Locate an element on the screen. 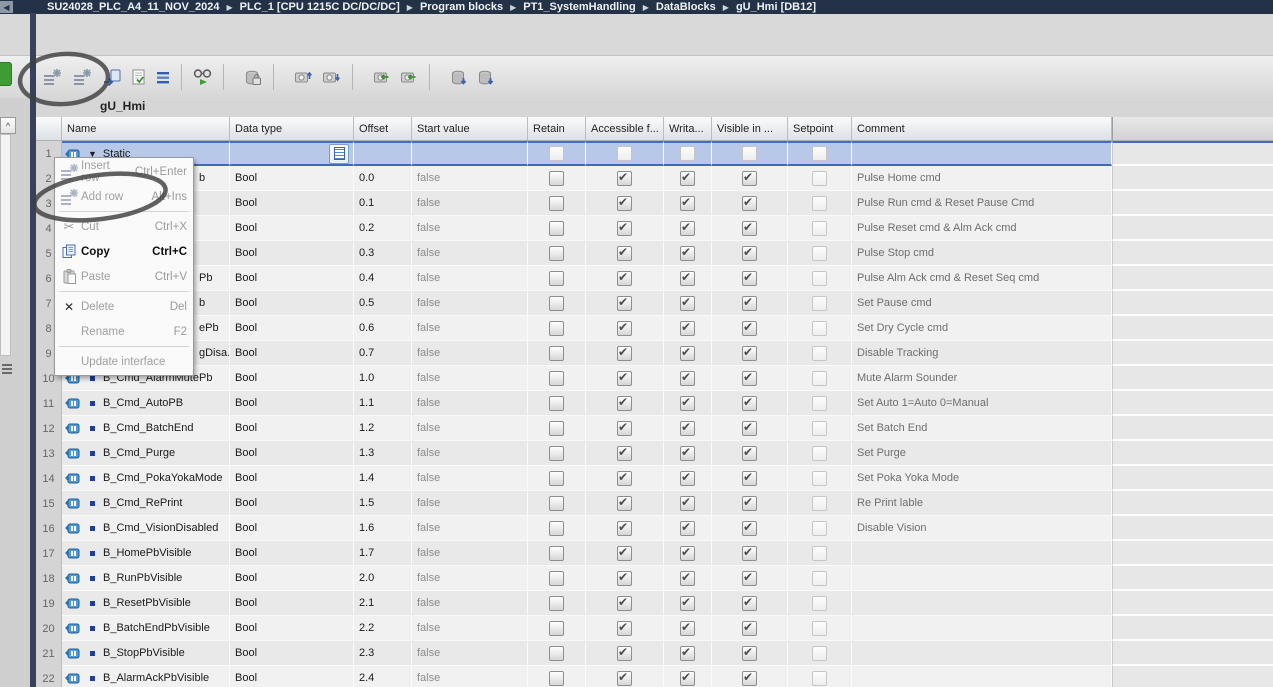  comment-cell: Mute Alarm Sounder is located at coordinates (982, 378).